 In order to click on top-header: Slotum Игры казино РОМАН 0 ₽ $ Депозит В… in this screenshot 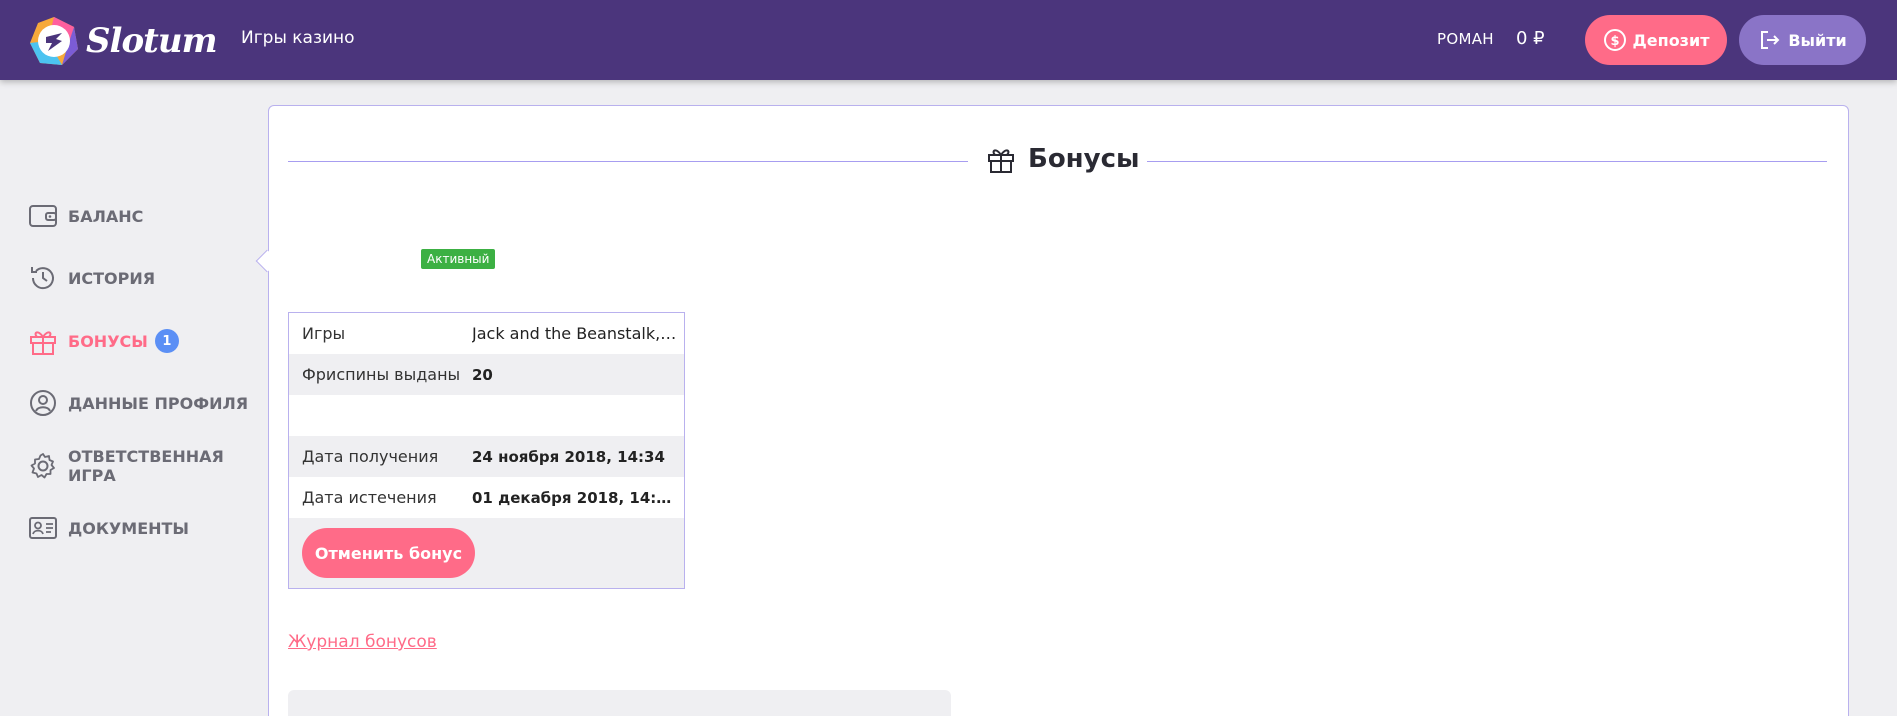, I will do `click(948, 40)`.